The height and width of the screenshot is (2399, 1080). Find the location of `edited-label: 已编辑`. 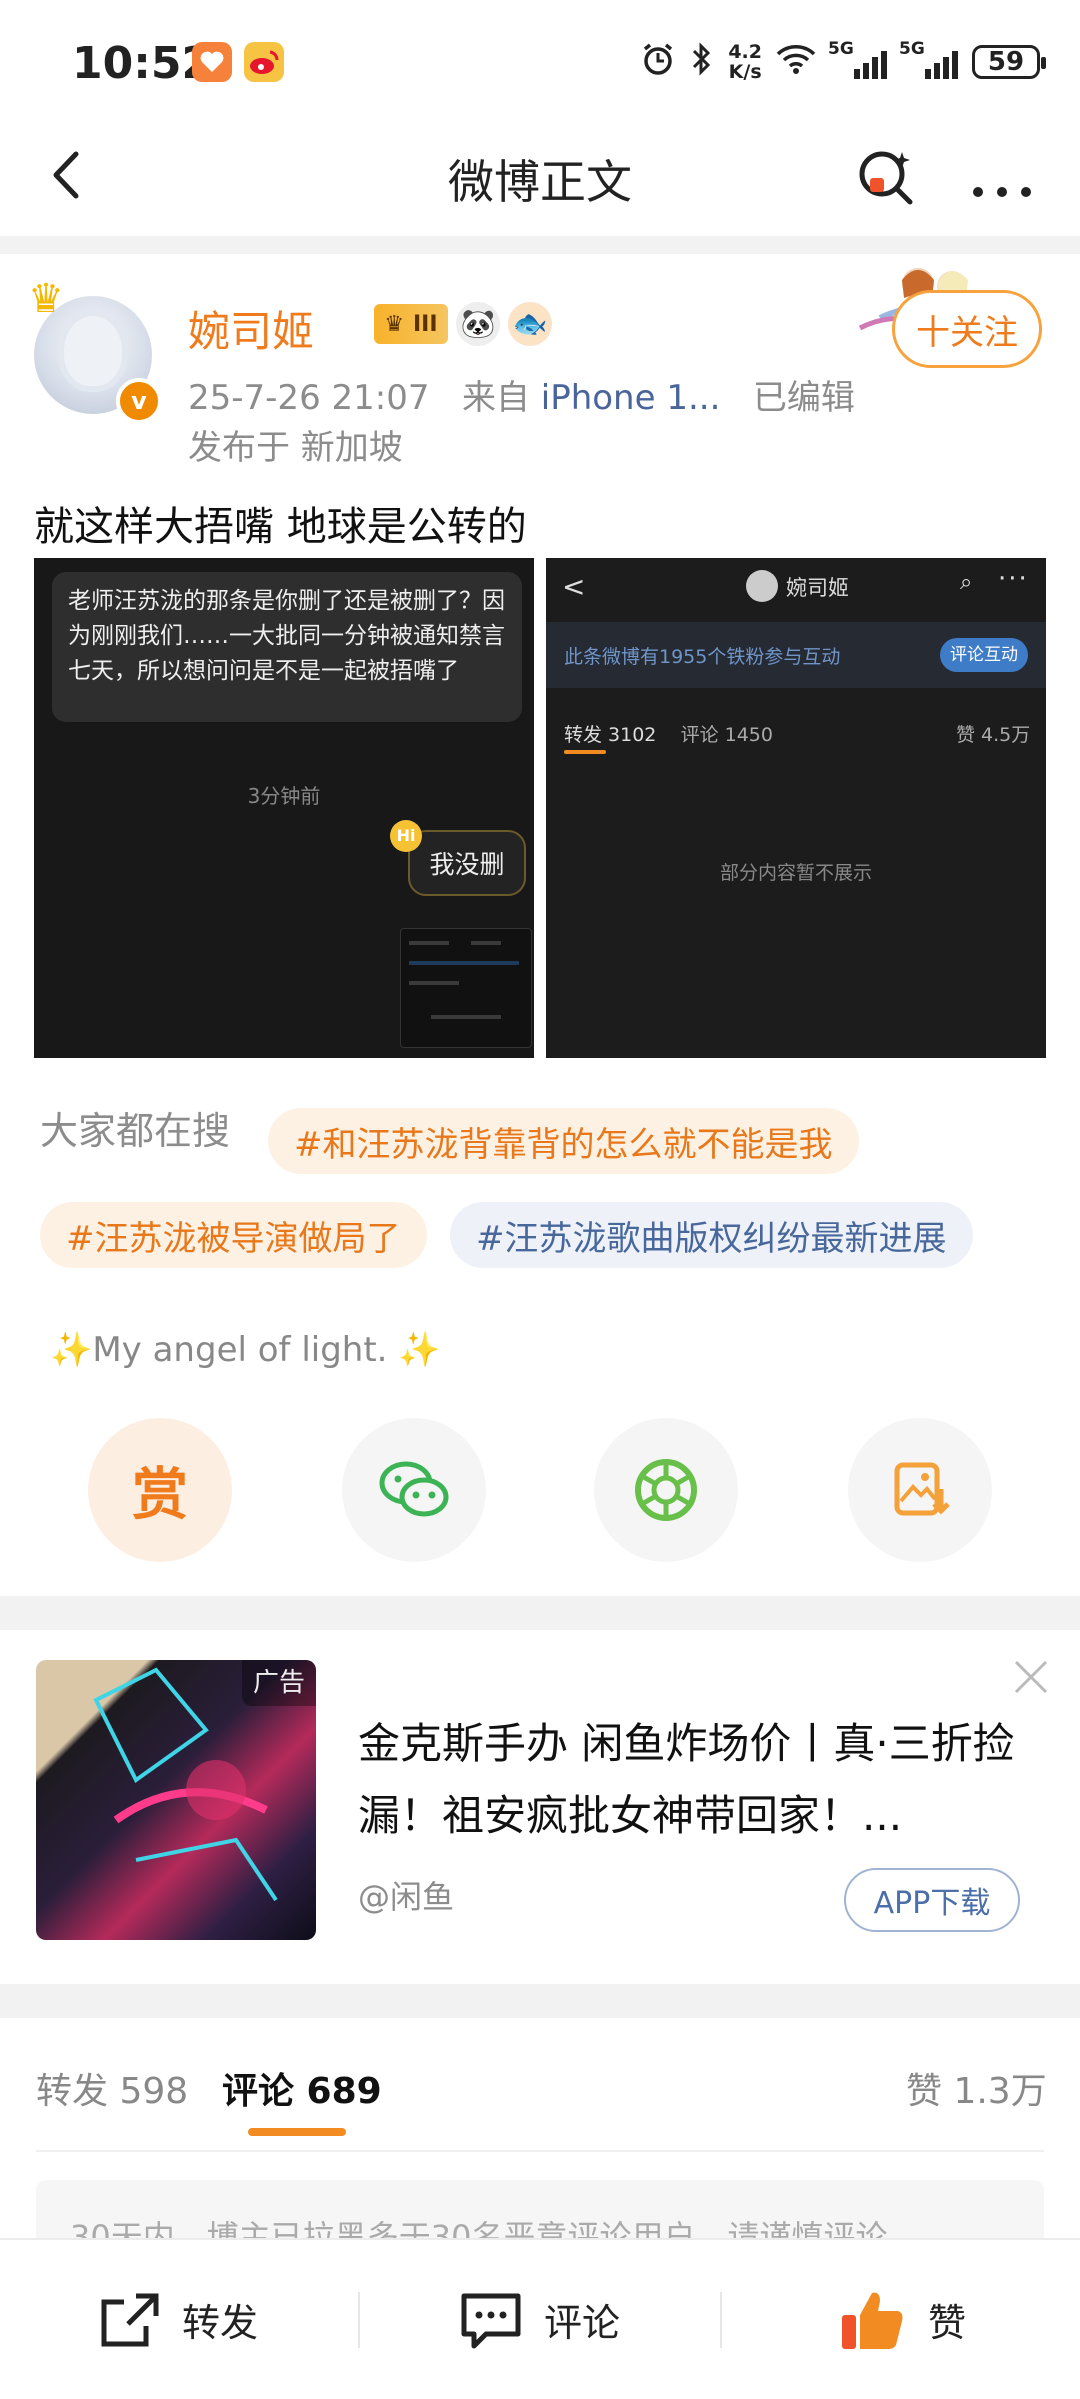

edited-label: 已编辑 is located at coordinates (803, 398).